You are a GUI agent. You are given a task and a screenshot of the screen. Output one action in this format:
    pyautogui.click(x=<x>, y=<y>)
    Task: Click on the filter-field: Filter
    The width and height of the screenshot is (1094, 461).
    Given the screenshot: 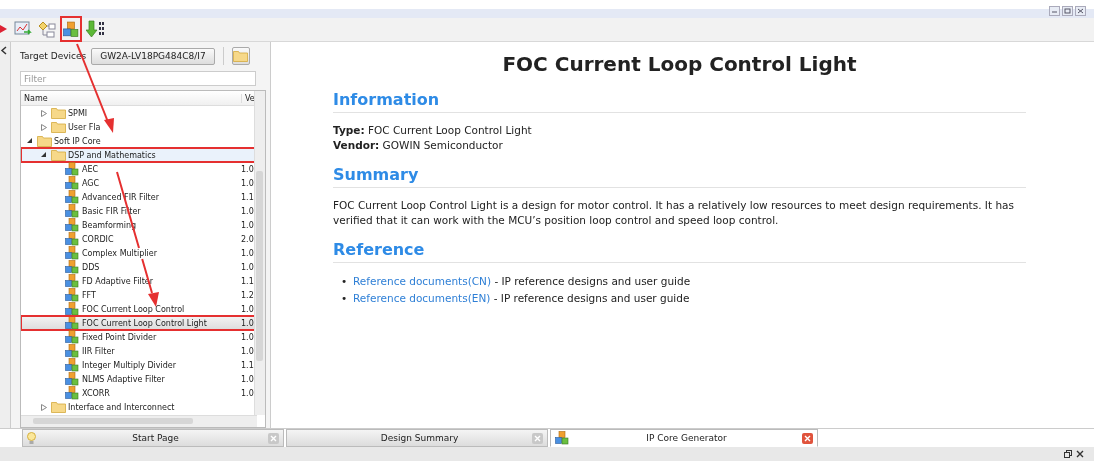 What is the action you would take?
    pyautogui.click(x=138, y=79)
    